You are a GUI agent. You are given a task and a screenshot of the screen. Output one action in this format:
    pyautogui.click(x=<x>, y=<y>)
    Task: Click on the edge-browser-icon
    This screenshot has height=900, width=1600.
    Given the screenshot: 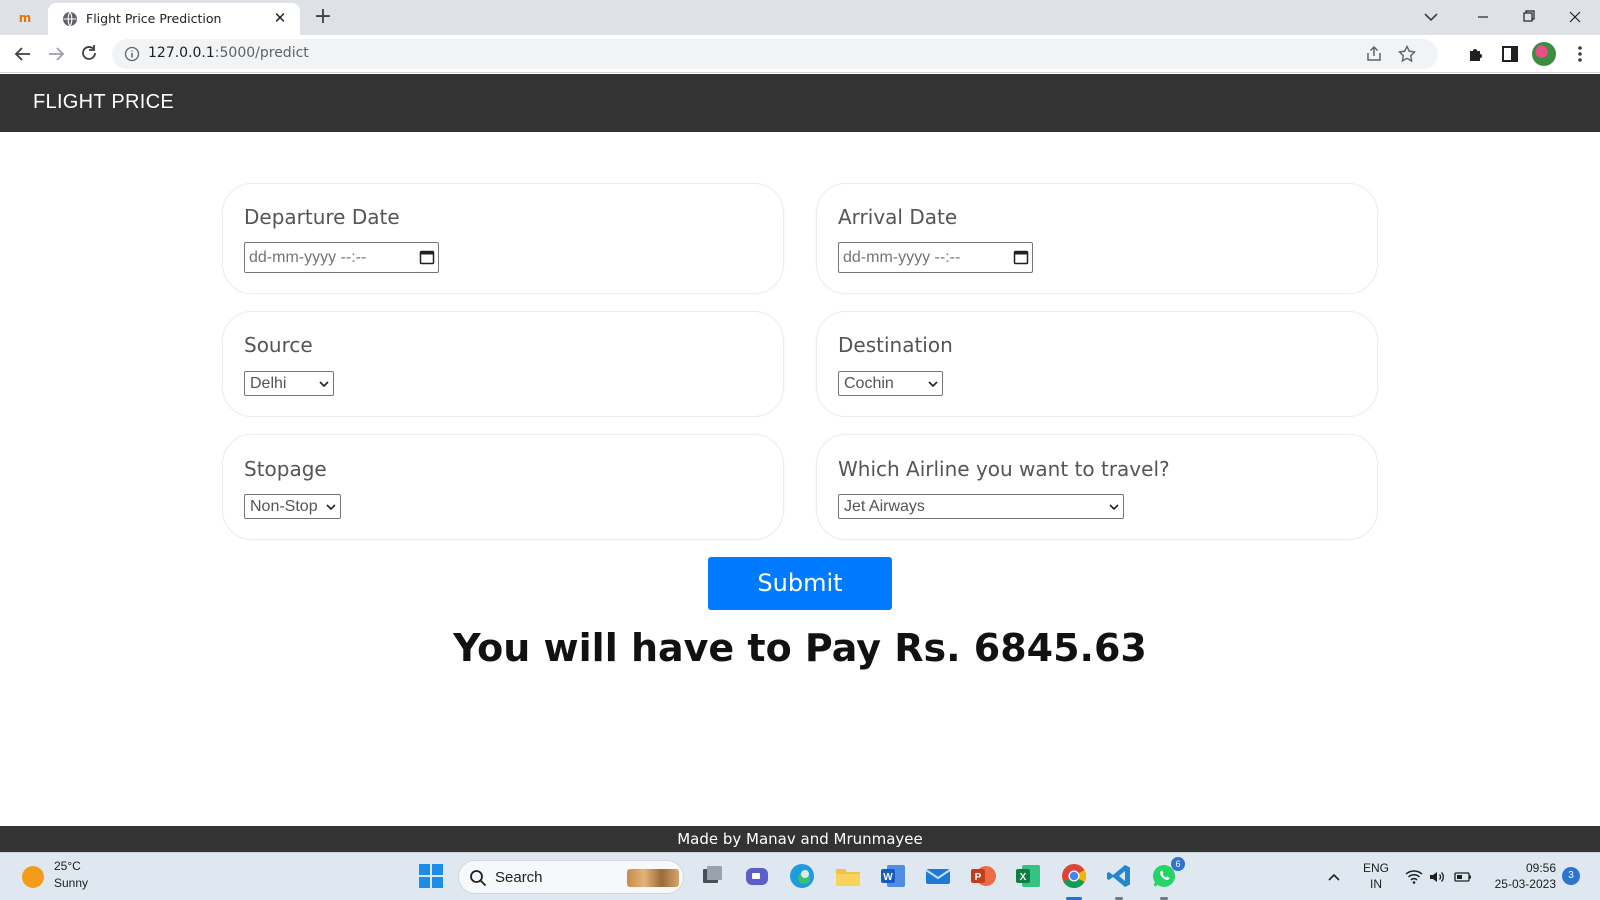 What is the action you would take?
    pyautogui.click(x=802, y=876)
    